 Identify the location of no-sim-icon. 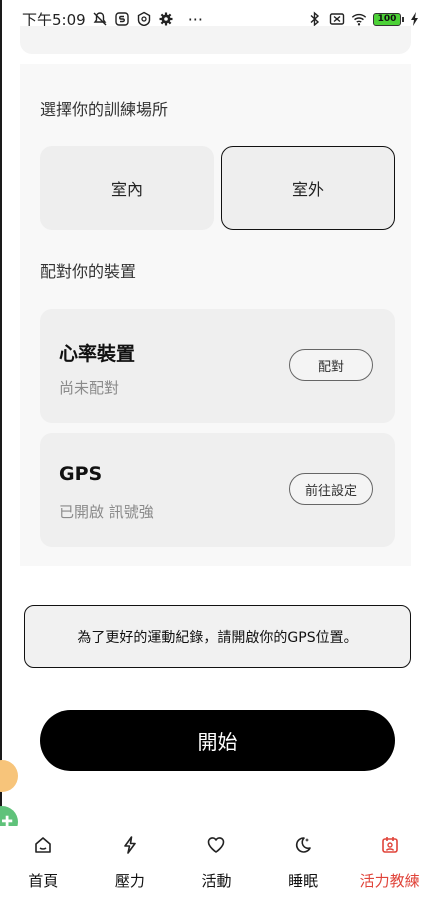
(337, 19).